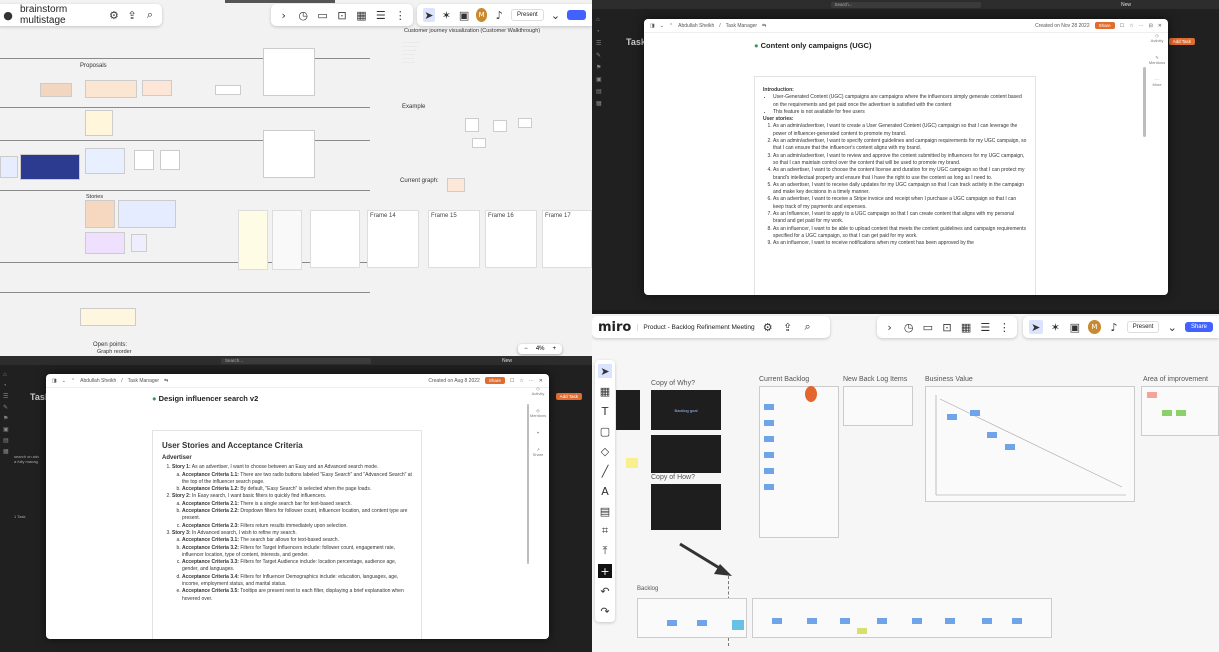 Image resolution: width=1219 pixels, height=652 pixels. What do you see at coordinates (692, 618) in the screenshot?
I see `backlog-frame` at bounding box center [692, 618].